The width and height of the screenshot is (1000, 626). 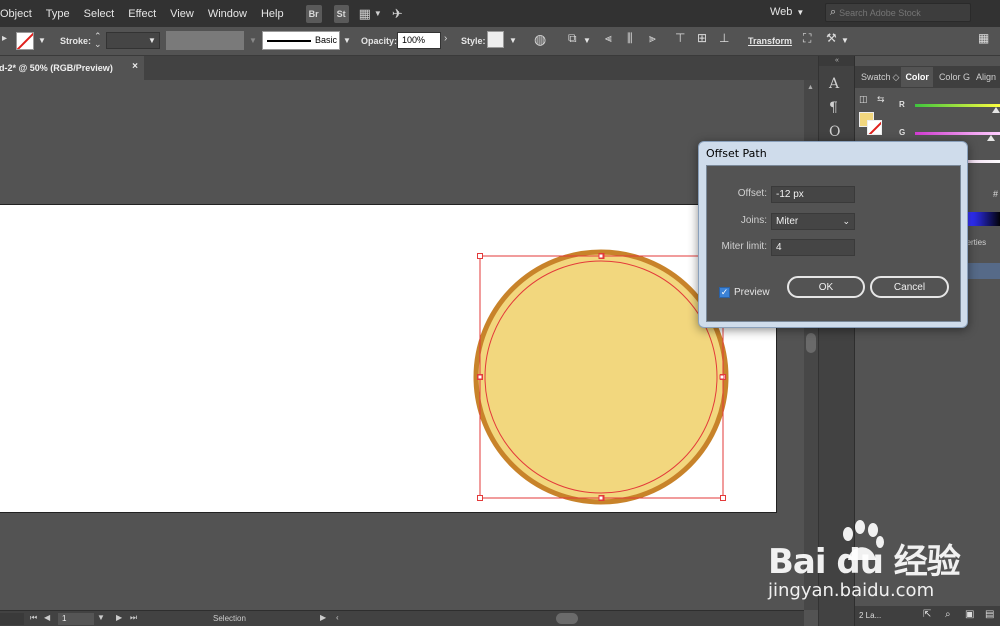 I want to click on preview-toggle: ✓ Preview, so click(x=744, y=292).